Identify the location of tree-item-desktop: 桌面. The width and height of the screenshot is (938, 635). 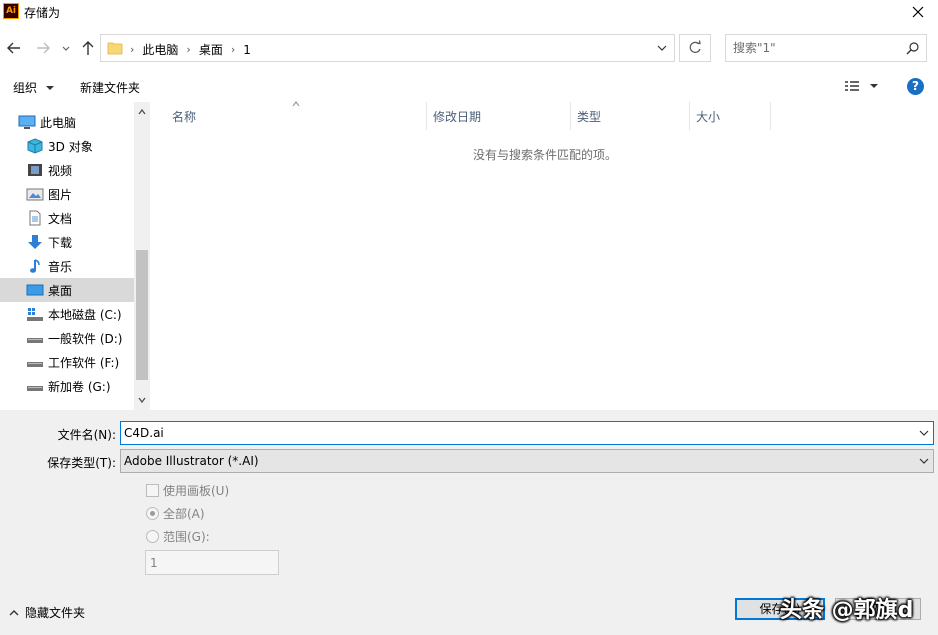
(67, 290).